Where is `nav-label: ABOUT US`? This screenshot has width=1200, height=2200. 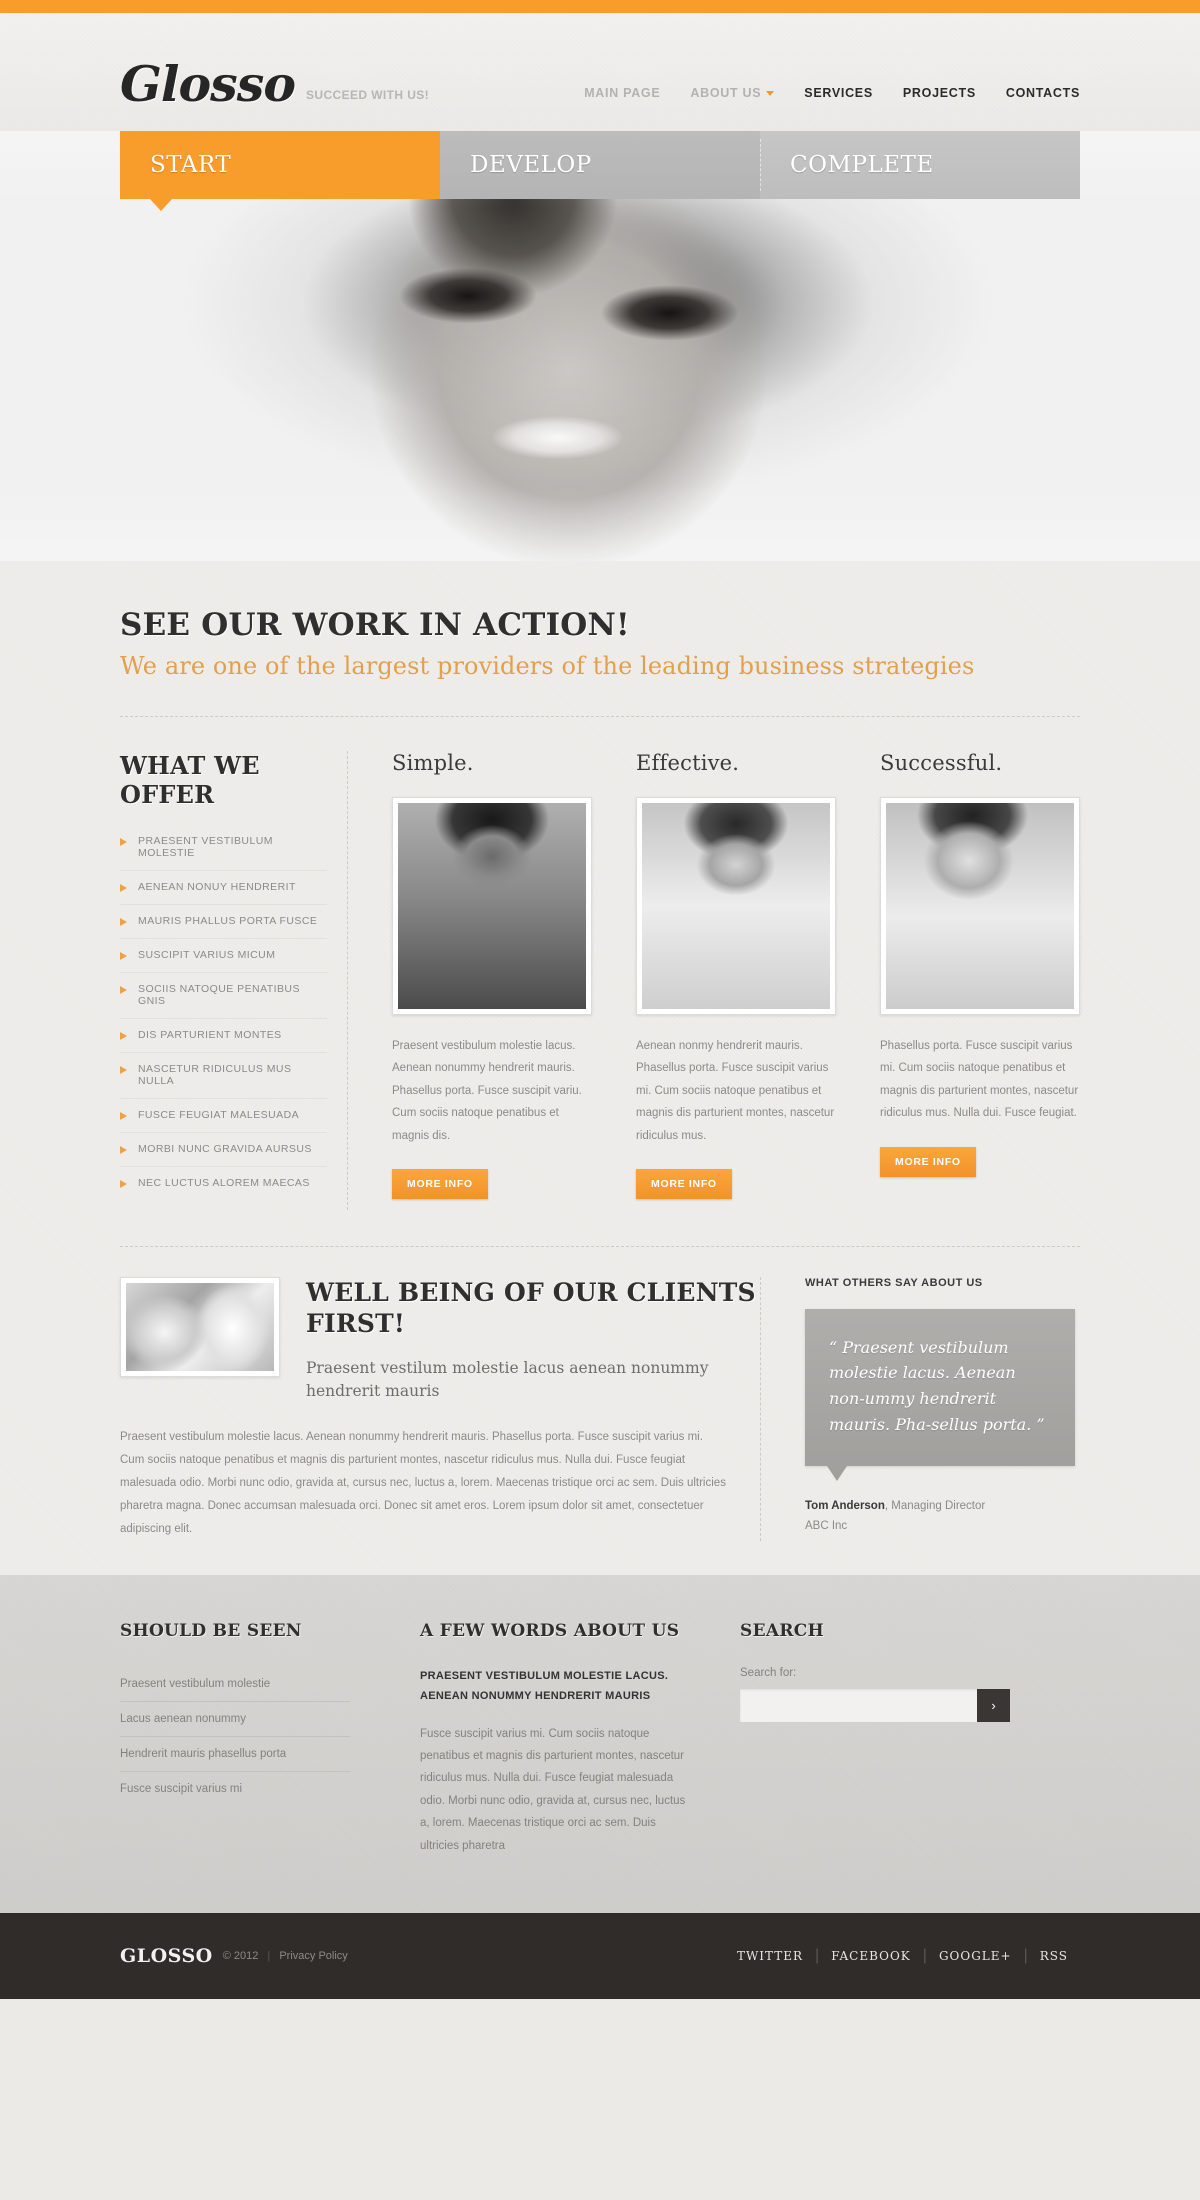
nav-label: ABOUT US is located at coordinates (726, 93).